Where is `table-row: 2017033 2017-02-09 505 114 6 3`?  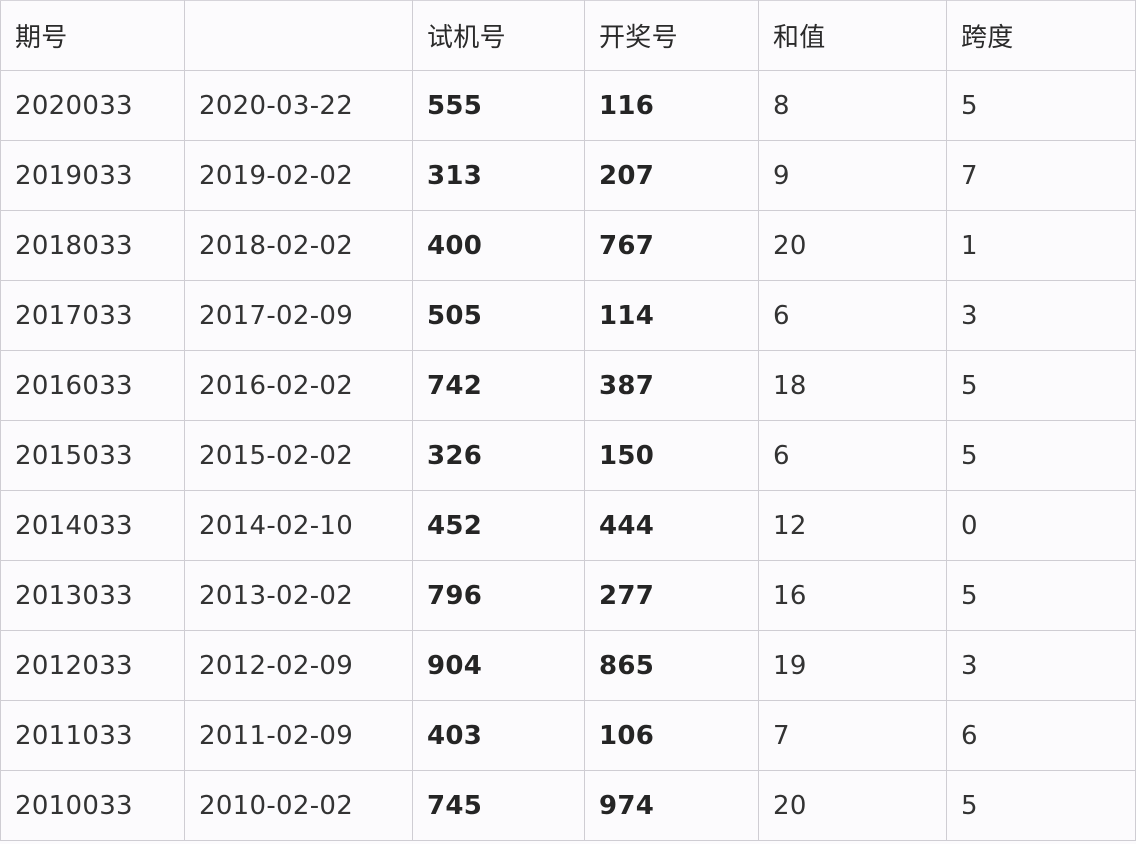 table-row: 2017033 2017-02-09 505 114 6 3 is located at coordinates (568, 315).